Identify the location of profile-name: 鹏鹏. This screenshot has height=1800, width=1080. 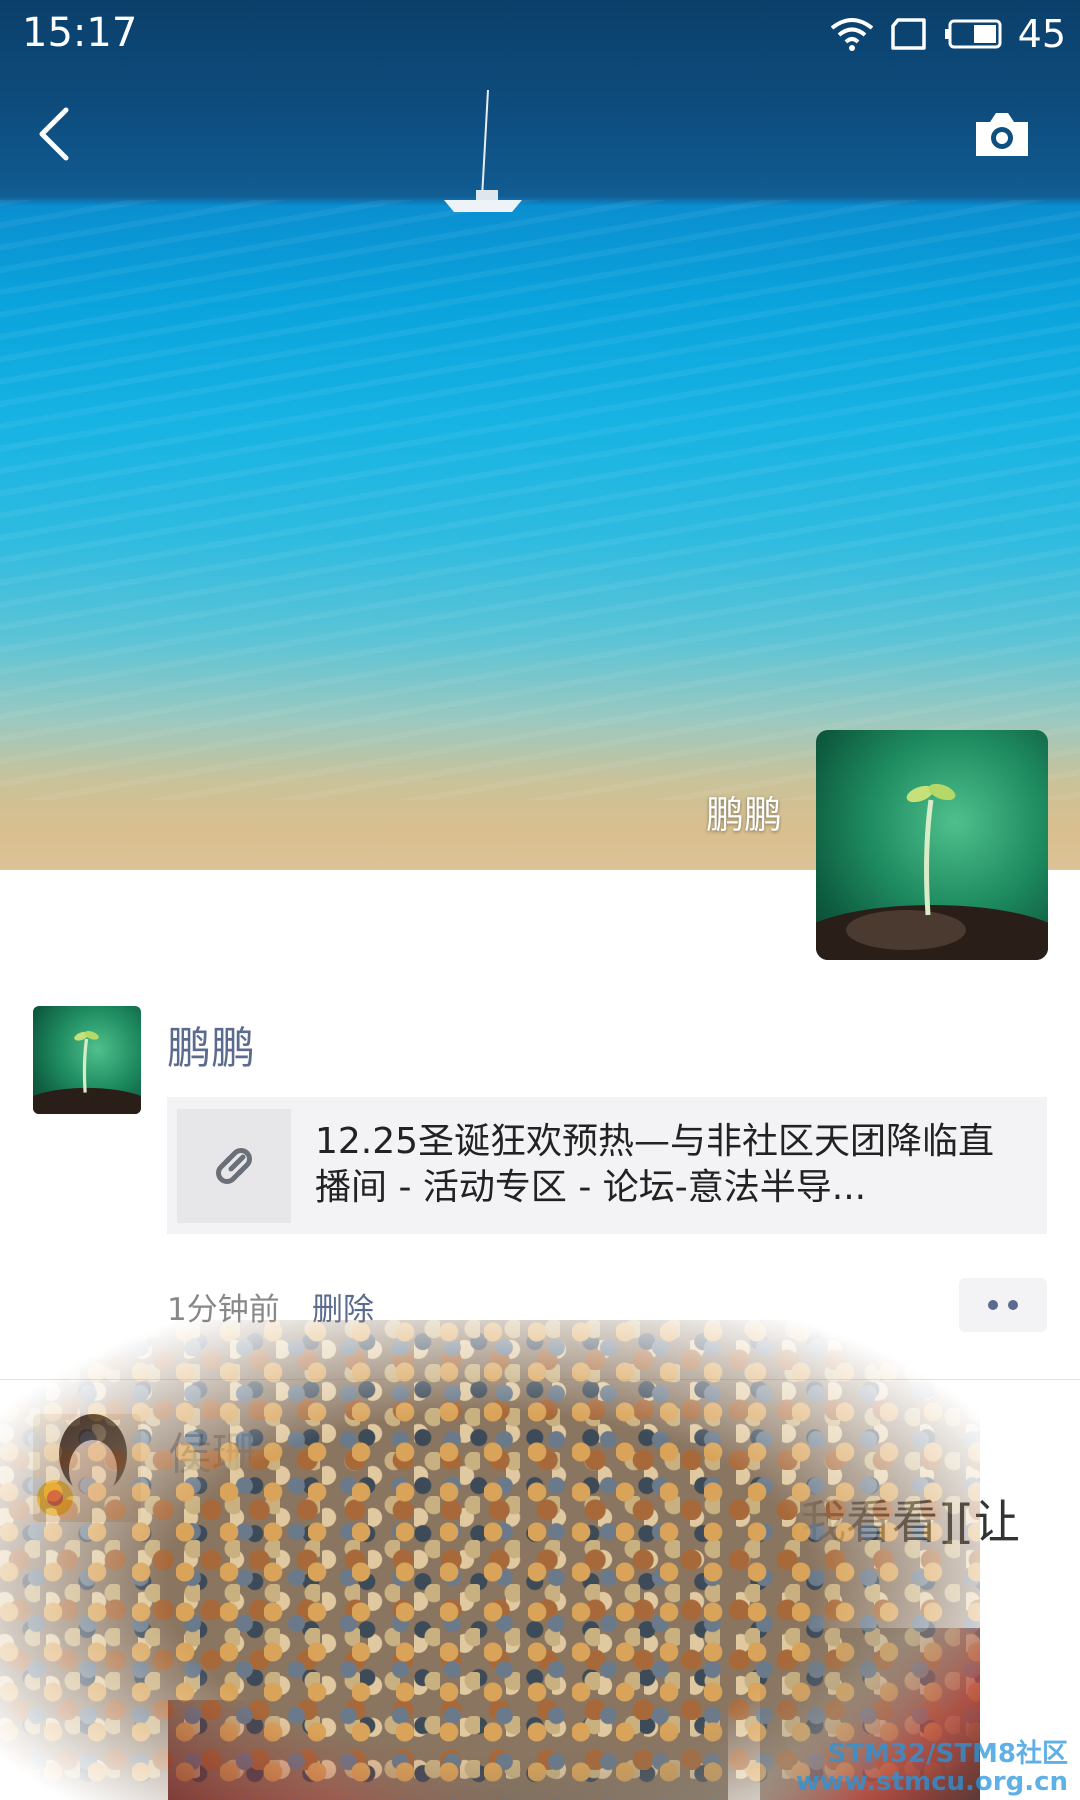
(744, 811).